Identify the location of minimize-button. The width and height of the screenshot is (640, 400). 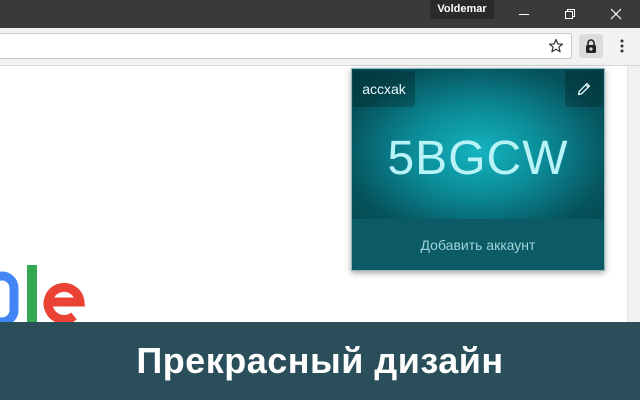
(524, 14).